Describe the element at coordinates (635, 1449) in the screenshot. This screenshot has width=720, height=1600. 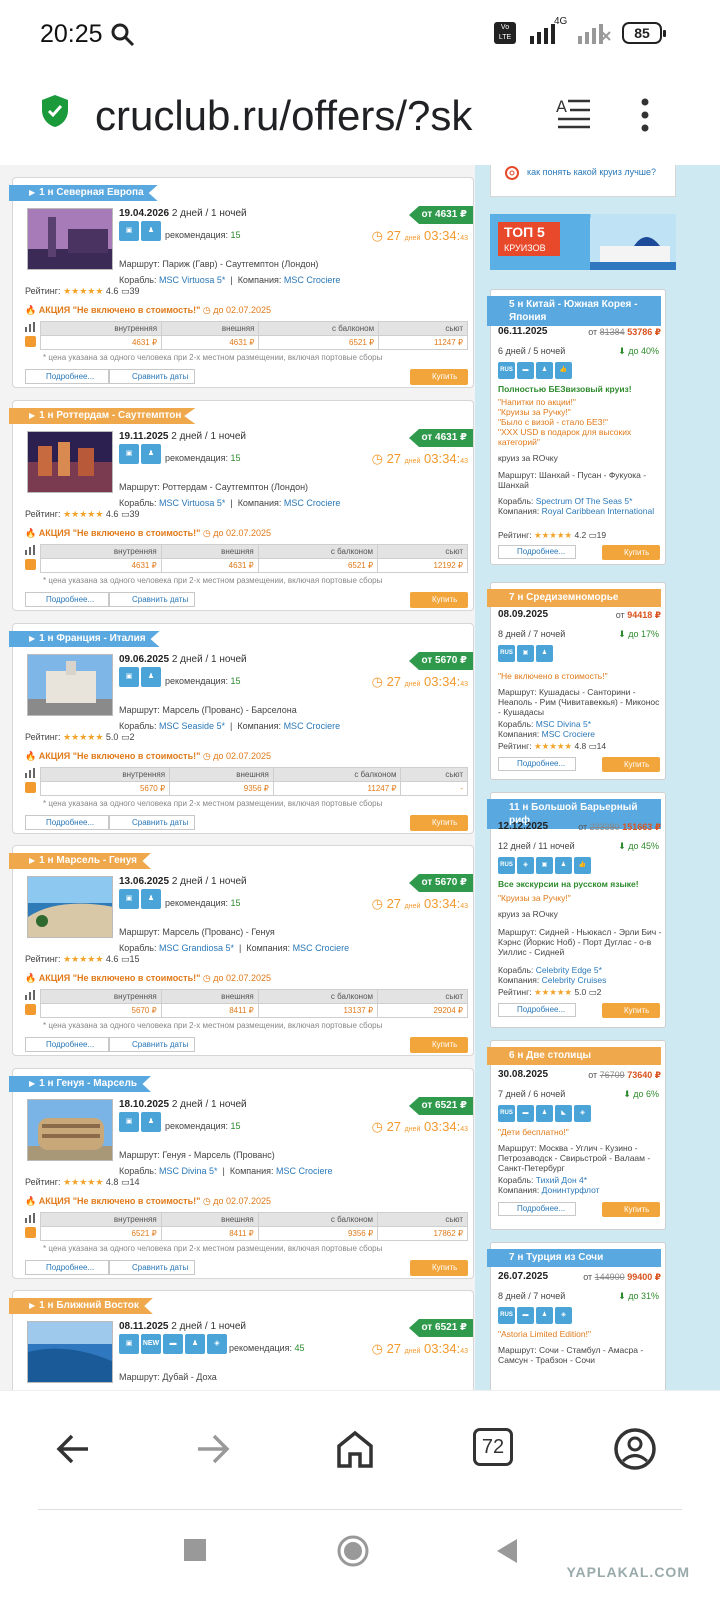
I see `profile-icon` at that location.